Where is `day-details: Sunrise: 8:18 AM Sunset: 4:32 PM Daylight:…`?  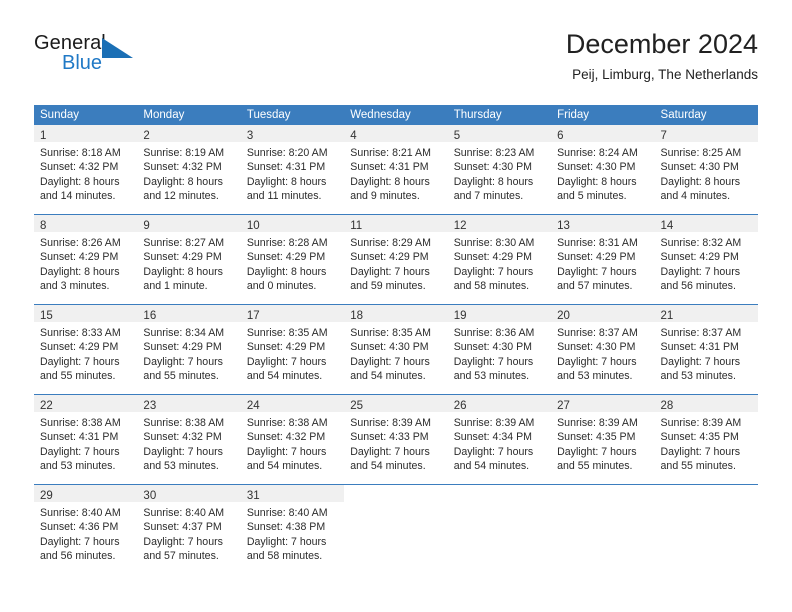 day-details: Sunrise: 8:18 AM Sunset: 4:32 PM Daylight:… is located at coordinates (85, 173).